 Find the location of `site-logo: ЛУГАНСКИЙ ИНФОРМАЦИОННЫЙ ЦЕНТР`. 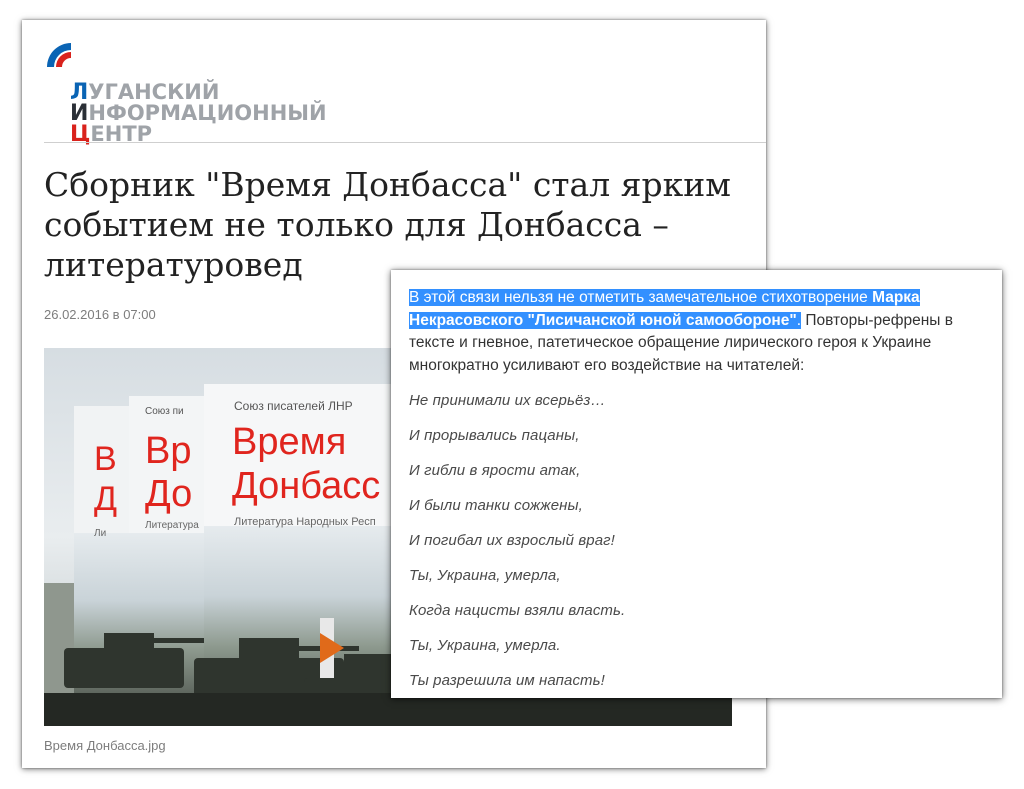

site-logo: ЛУГАНСКИЙ ИНФОРМАЦИОННЫЙ ЦЕНТР is located at coordinates (189, 91).